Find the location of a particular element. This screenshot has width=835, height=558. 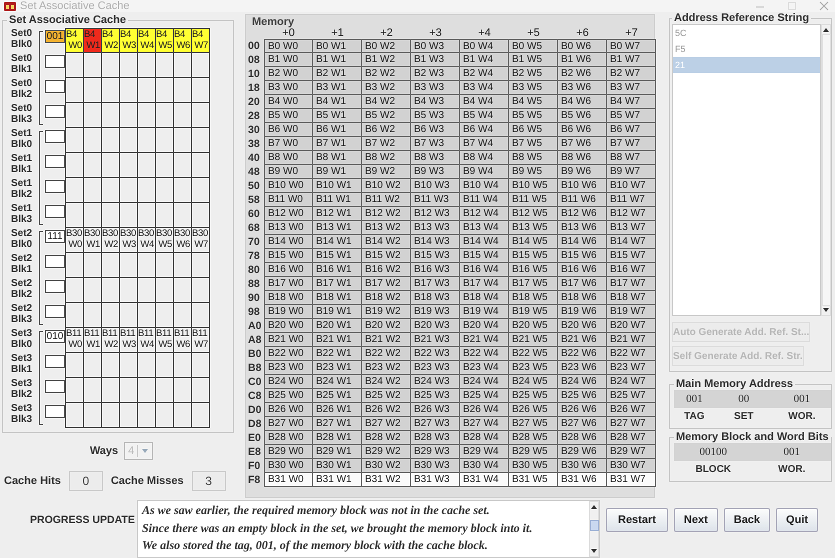

memory-cell: B15 W7 is located at coordinates (631, 256).